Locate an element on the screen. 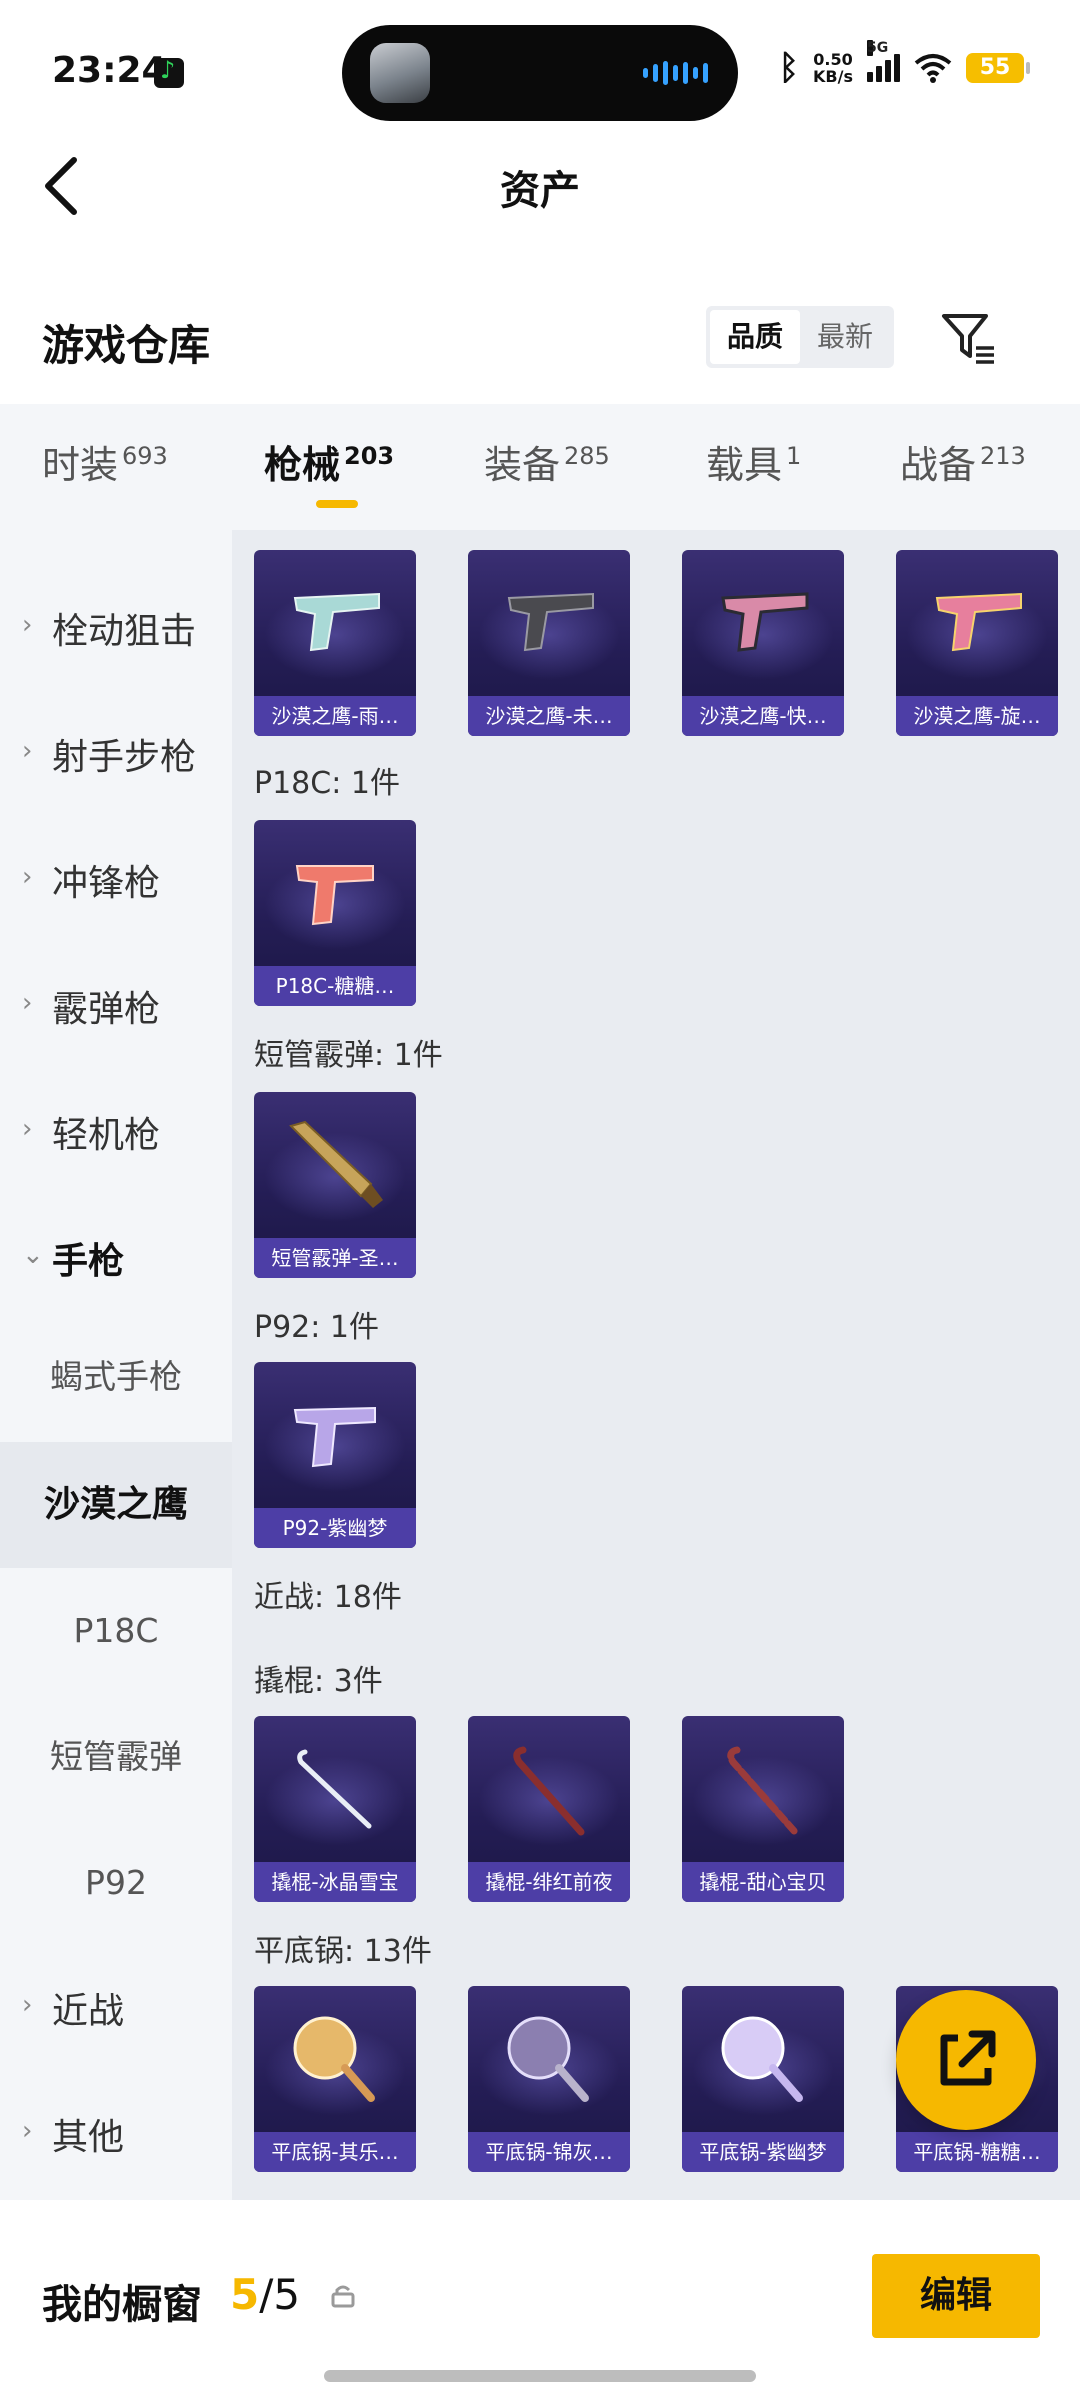 This screenshot has width=1080, height=2400. category-tabs: 时装 693 枪械 203 装备 285 载具 1 战备 213 is located at coordinates (540, 467).